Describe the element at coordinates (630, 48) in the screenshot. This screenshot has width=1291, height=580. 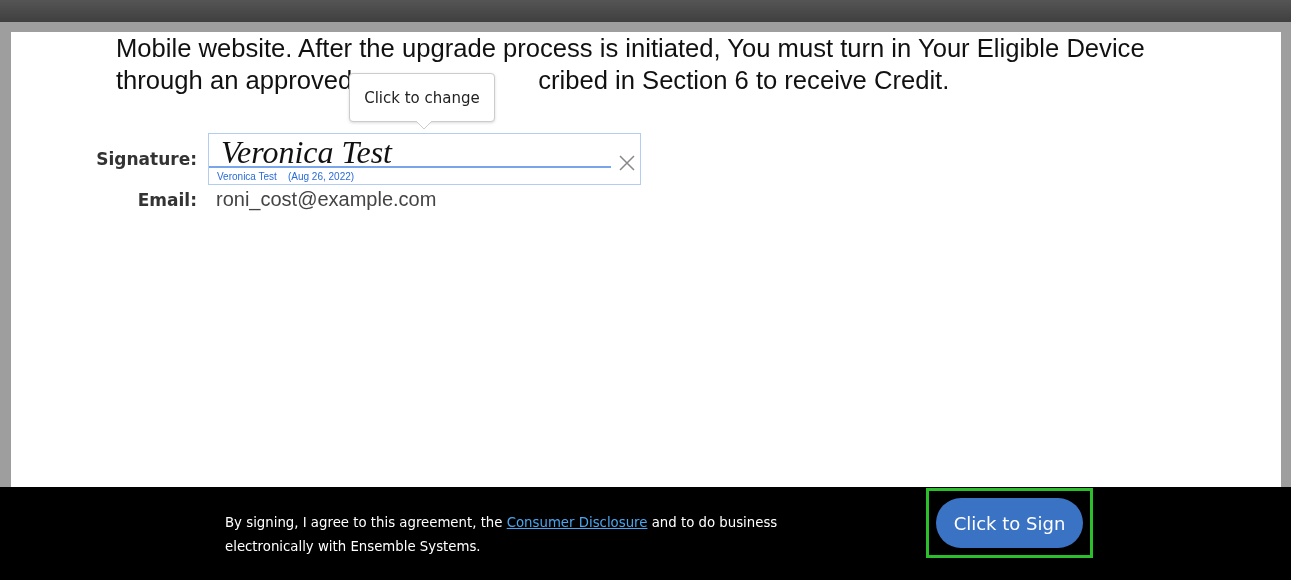
I see `body-text: Mobile website. After the upgrade process is initiated, You must turn in Your Eligible Device` at that location.